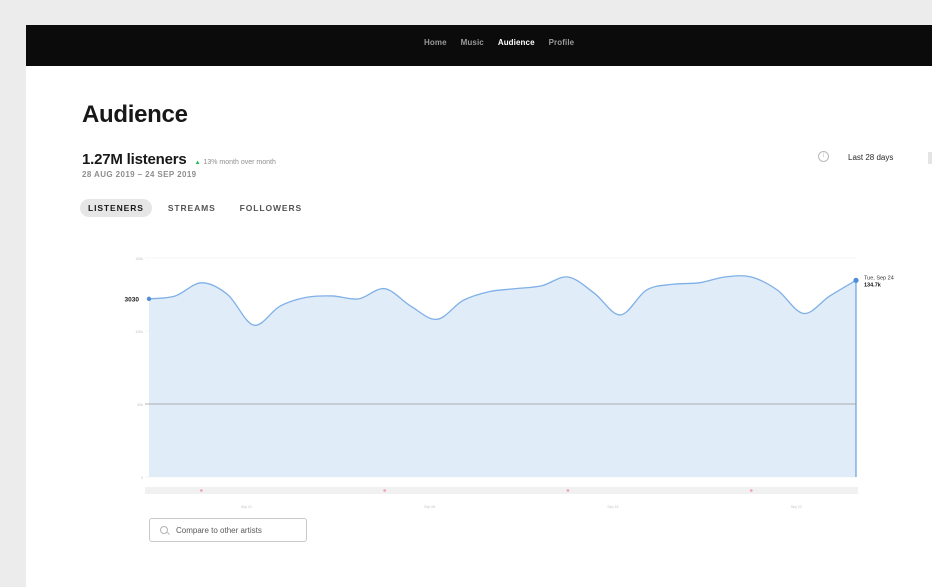 This screenshot has height=587, width=932. Describe the element at coordinates (142, 478) in the screenshot. I see `chart-y-tick-label: 0` at that location.